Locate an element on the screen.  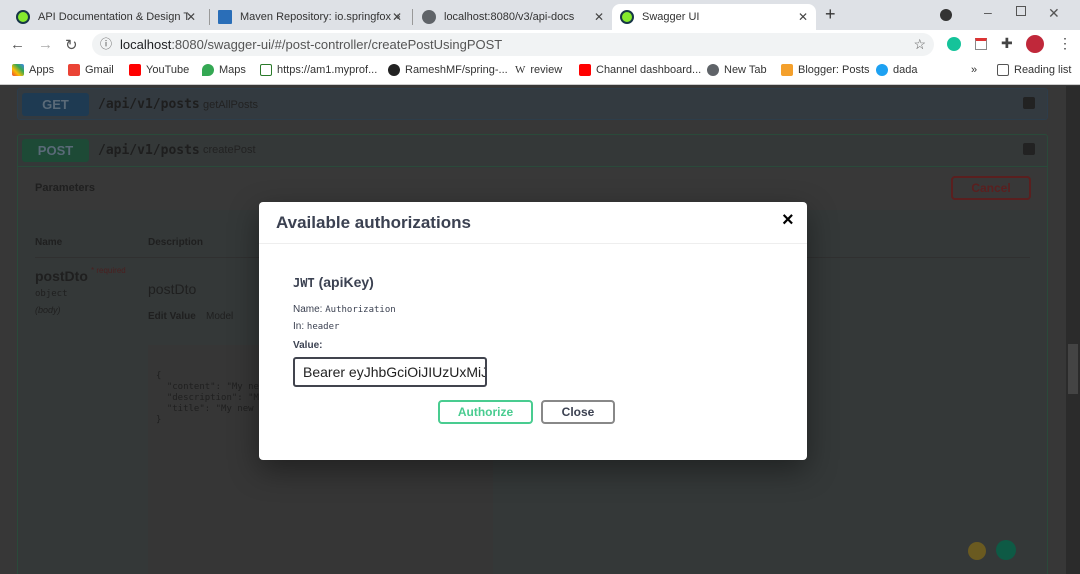
tab-api-documentation: API Documentation & Design Too ✕ is located at coordinates (106, 17).